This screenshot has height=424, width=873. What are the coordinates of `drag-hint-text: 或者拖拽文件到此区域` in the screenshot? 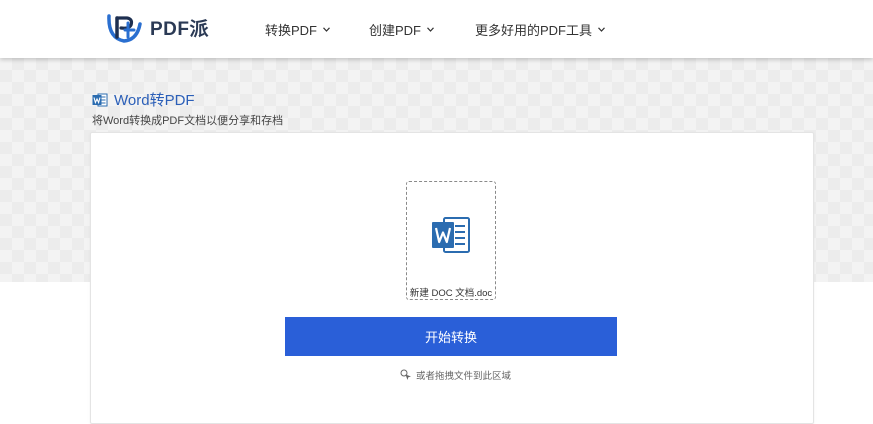 It's located at (464, 376).